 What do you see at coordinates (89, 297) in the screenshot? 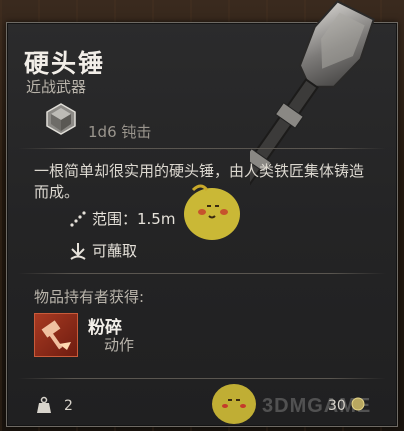
I see `holder-grants-label: 物品持有者获得:` at bounding box center [89, 297].